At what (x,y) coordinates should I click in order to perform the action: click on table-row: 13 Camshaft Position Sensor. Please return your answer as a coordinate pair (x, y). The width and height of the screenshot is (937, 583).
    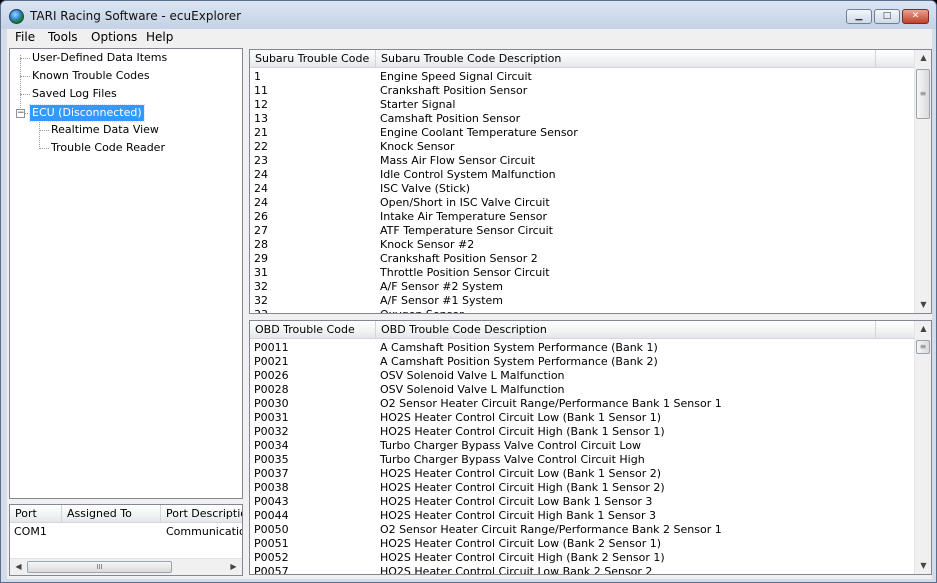
    Looking at the image, I should click on (581, 119).